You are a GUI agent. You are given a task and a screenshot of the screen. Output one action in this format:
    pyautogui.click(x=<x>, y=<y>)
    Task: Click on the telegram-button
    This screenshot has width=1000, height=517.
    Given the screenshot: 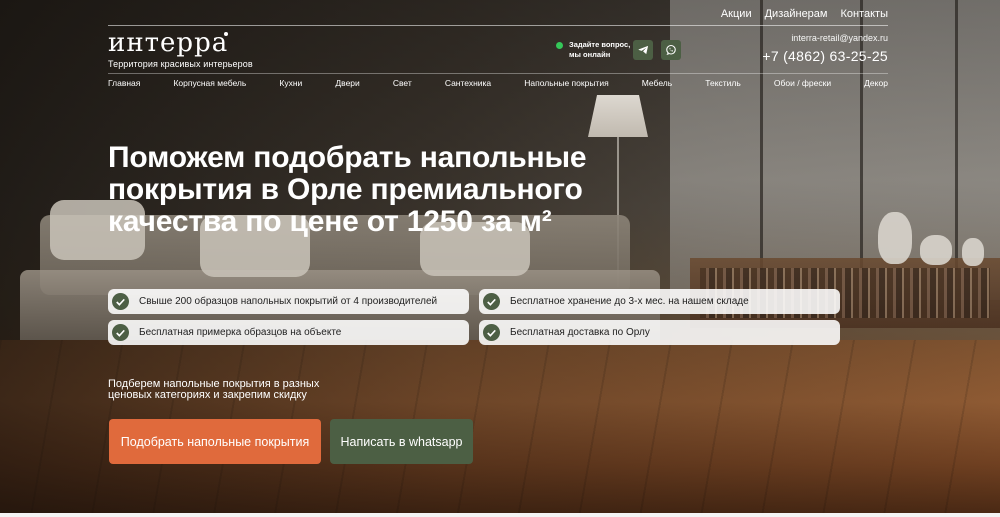 What is the action you would take?
    pyautogui.click(x=643, y=50)
    